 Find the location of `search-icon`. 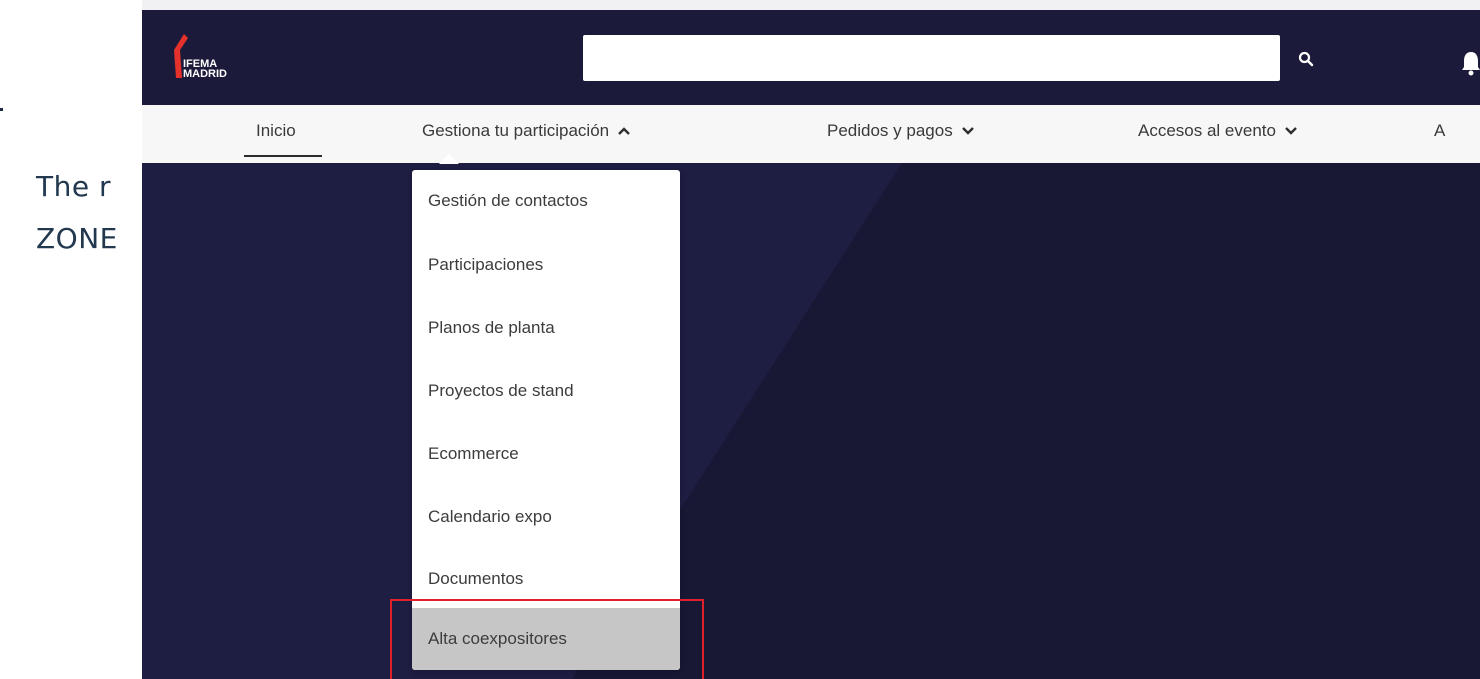

search-icon is located at coordinates (1306, 59).